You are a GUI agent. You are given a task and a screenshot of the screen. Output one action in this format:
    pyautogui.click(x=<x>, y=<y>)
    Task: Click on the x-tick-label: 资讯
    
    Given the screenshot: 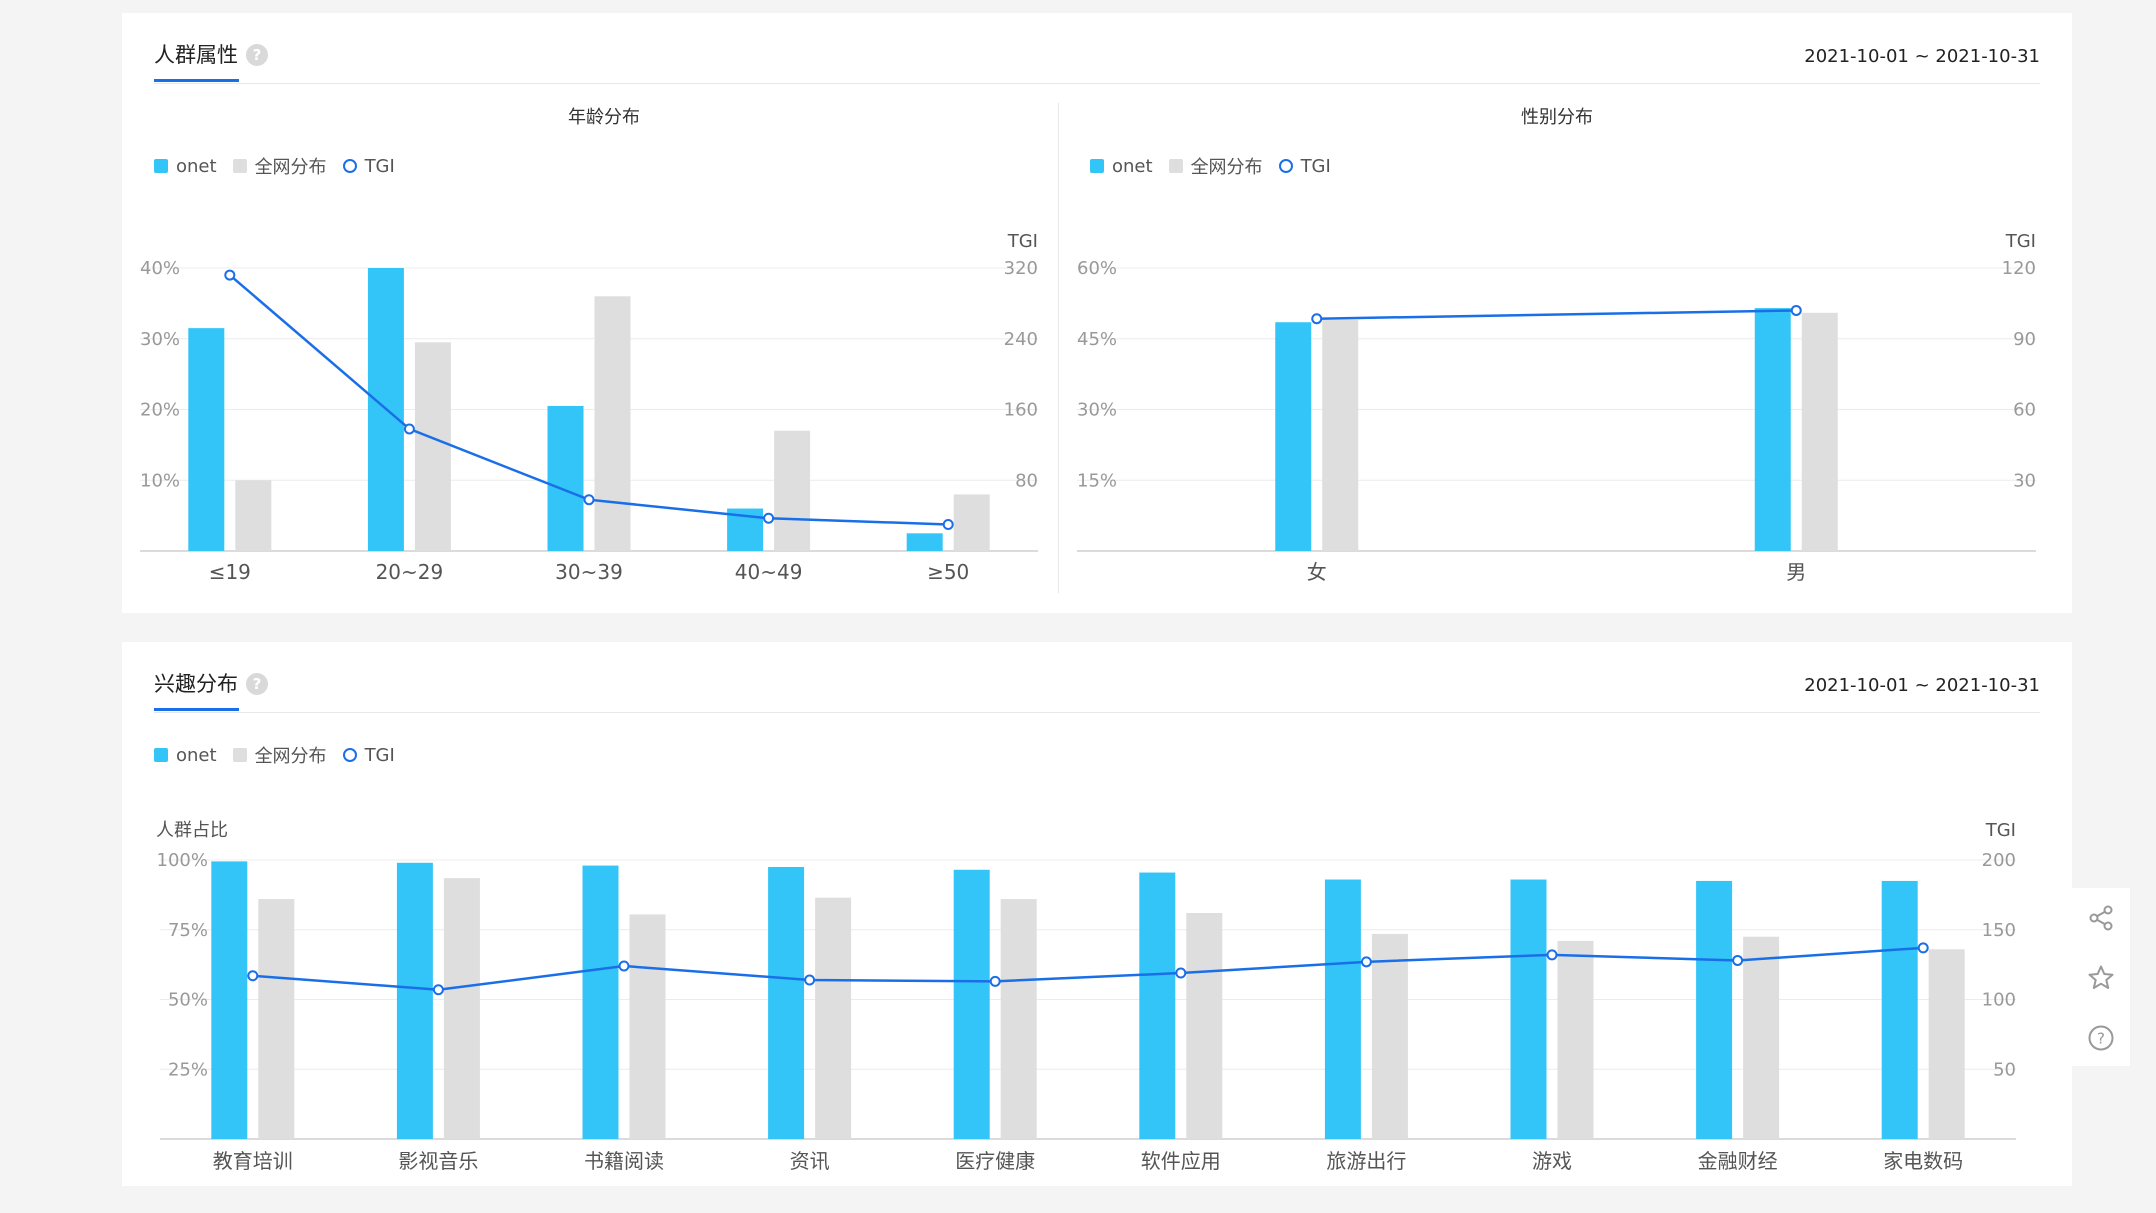 What is the action you would take?
    pyautogui.click(x=810, y=1161)
    